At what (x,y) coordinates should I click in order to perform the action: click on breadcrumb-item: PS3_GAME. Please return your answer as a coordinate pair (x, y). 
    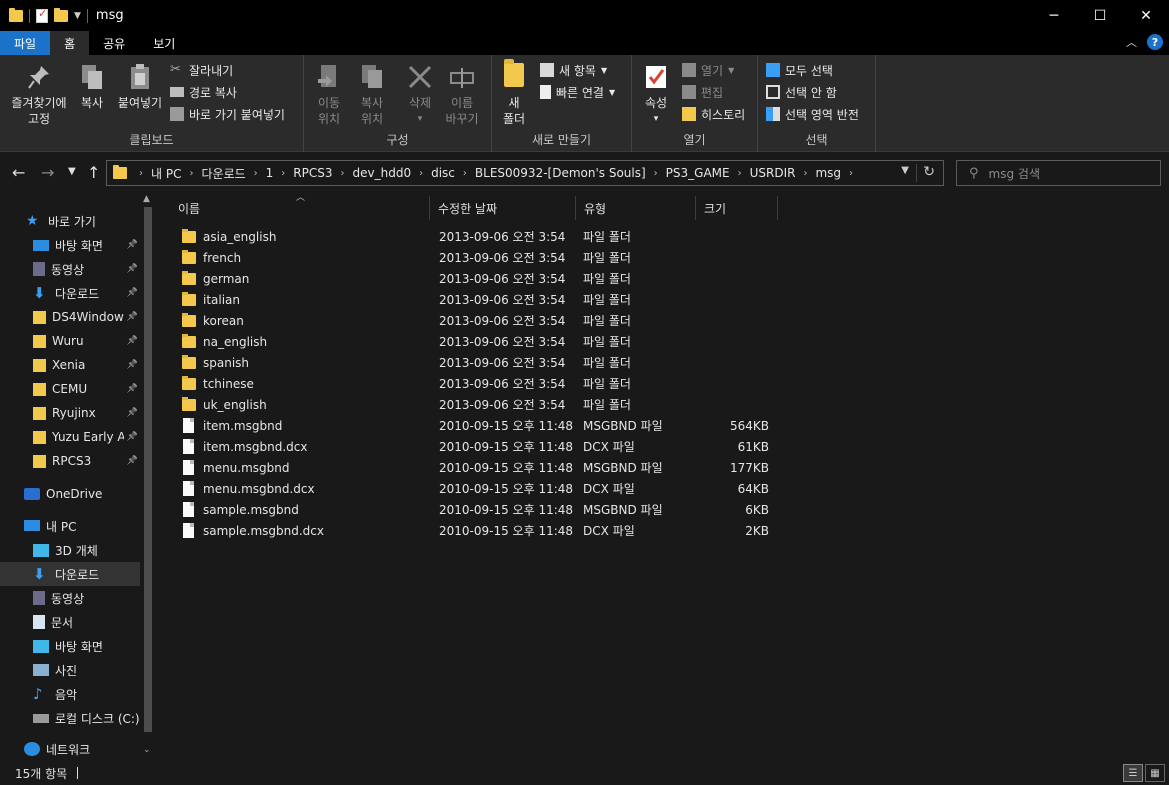
    Looking at the image, I should click on (698, 173).